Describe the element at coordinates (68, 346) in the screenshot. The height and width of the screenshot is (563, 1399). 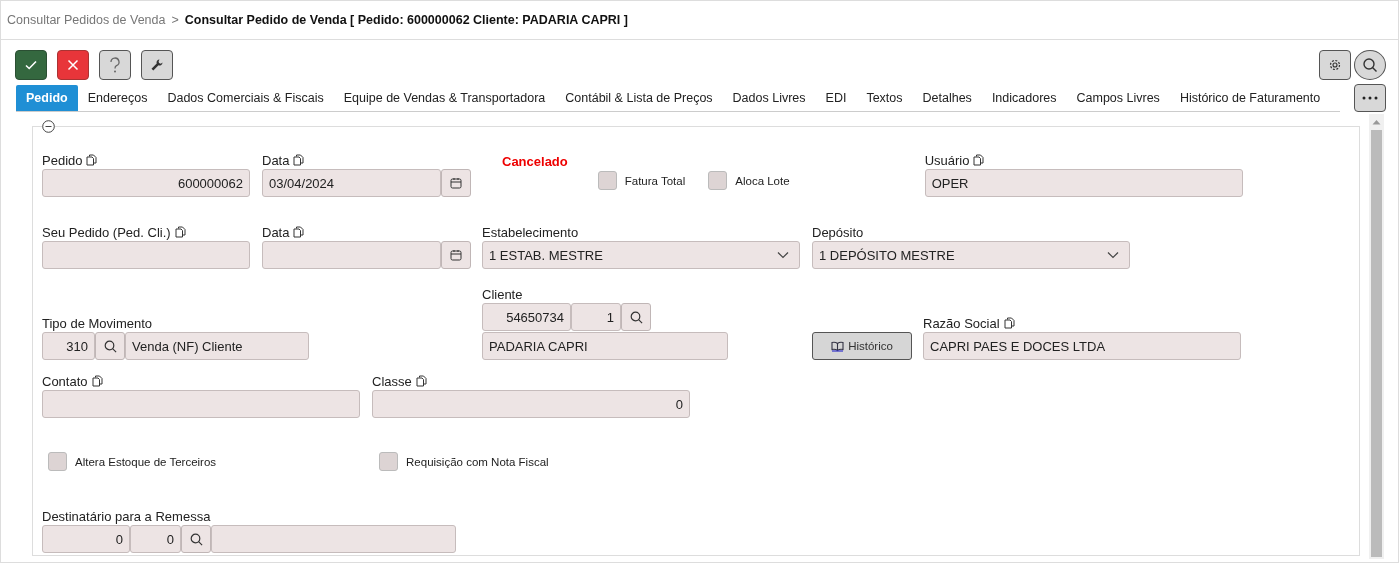
I see `code-field: 310` at that location.